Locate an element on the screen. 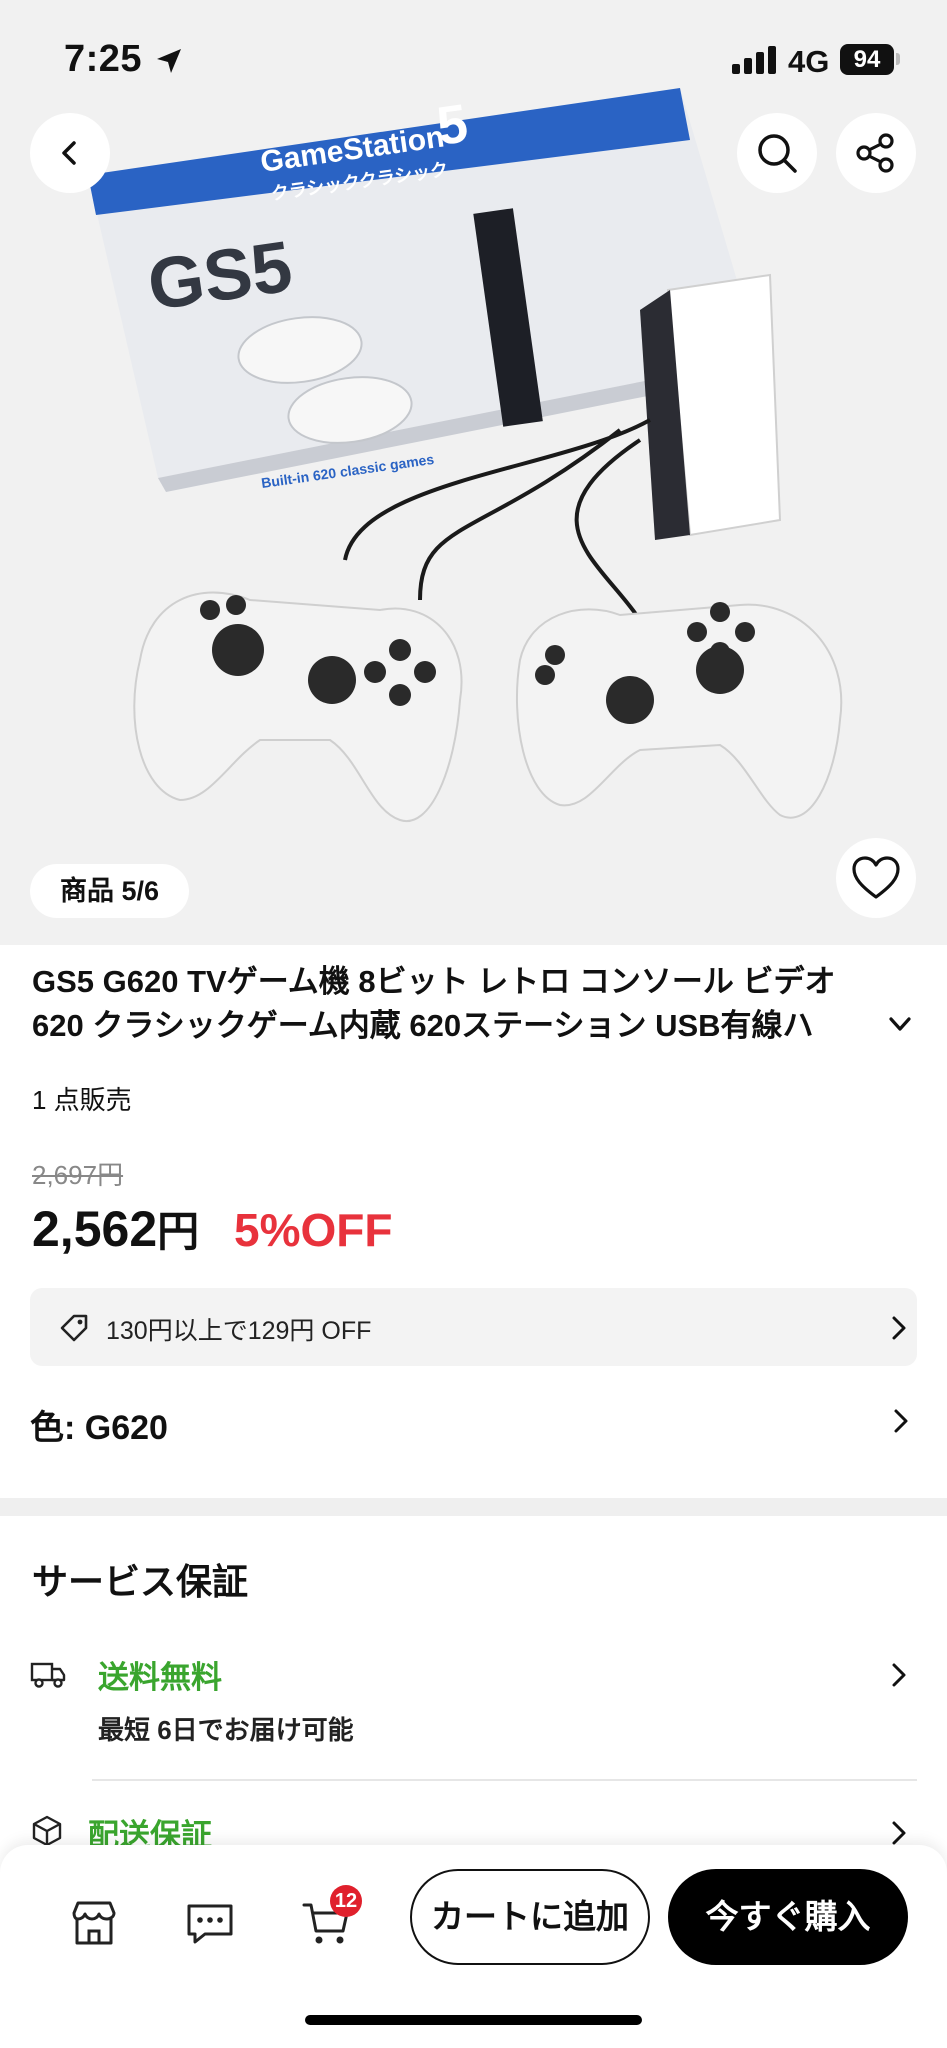  variant-label: 色: G620 is located at coordinates (99, 1428).